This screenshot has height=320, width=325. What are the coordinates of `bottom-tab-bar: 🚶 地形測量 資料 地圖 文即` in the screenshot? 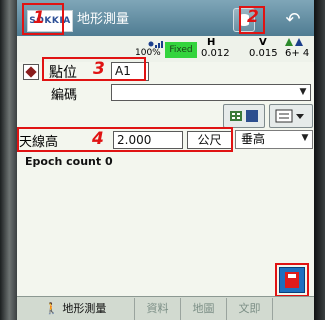 It's located at (165, 308).